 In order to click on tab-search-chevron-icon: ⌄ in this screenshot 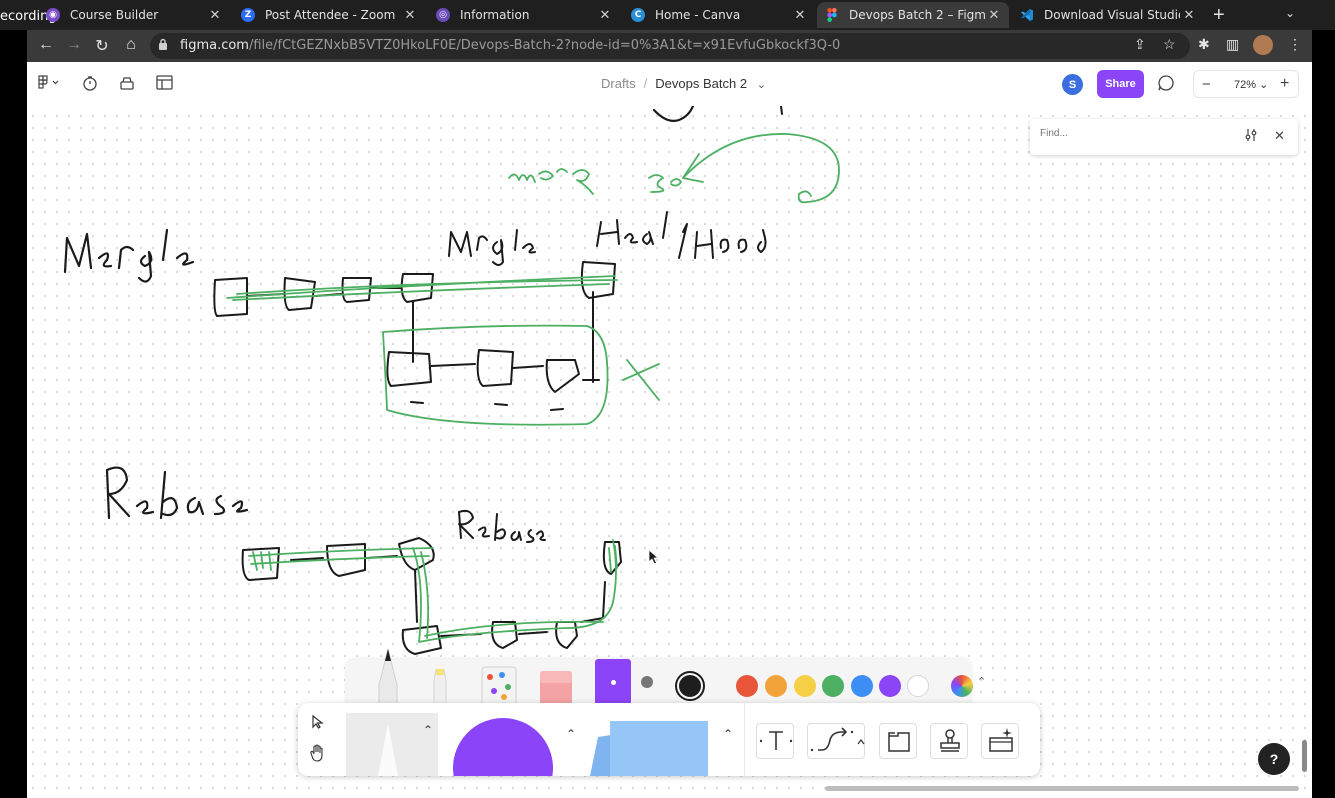, I will do `click(1290, 13)`.